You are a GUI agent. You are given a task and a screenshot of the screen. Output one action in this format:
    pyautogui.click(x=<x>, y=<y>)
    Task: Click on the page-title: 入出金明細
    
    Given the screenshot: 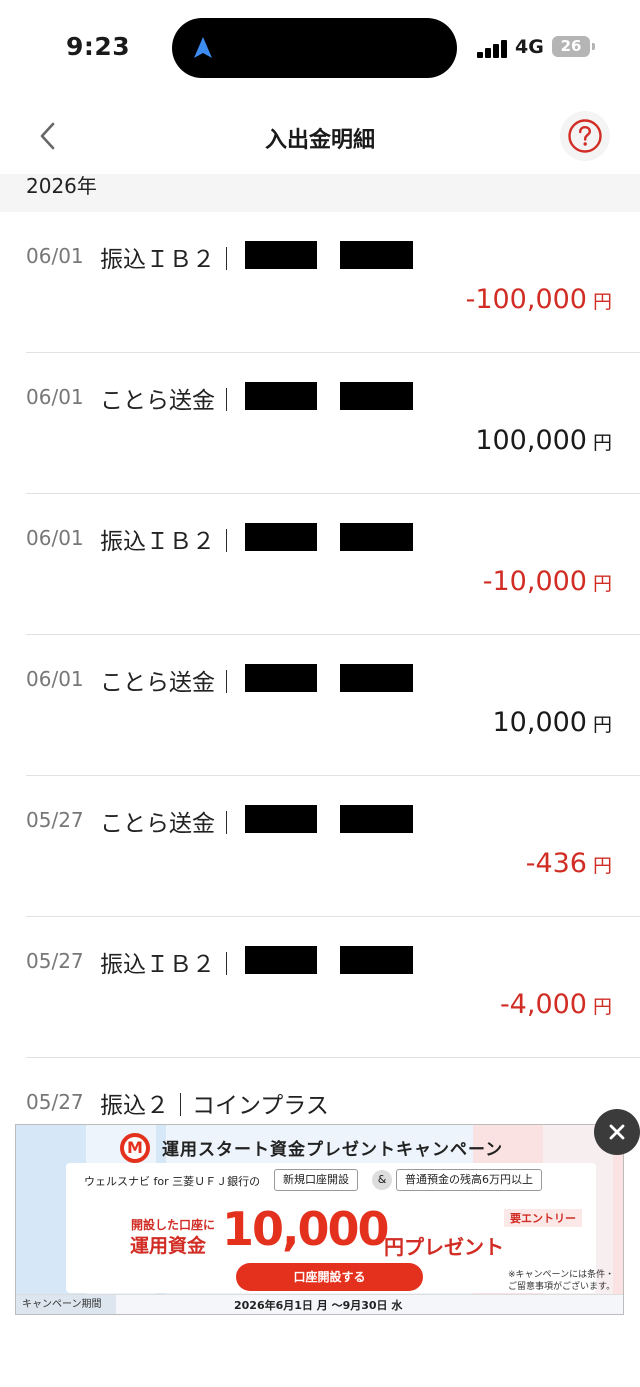 What is the action you would take?
    pyautogui.click(x=319, y=140)
    